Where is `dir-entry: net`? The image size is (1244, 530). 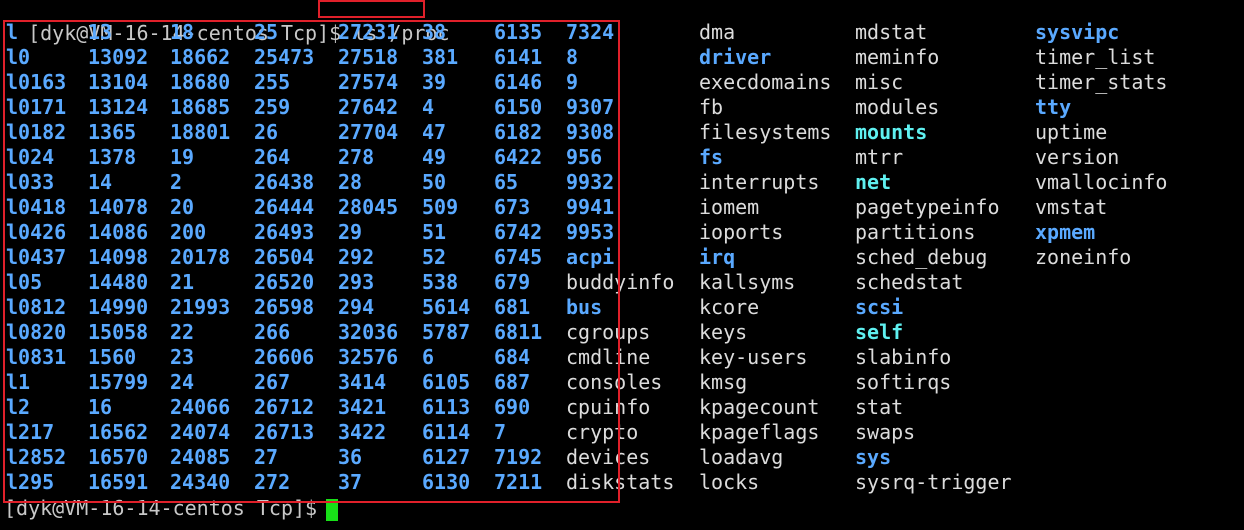 dir-entry: net is located at coordinates (873, 182).